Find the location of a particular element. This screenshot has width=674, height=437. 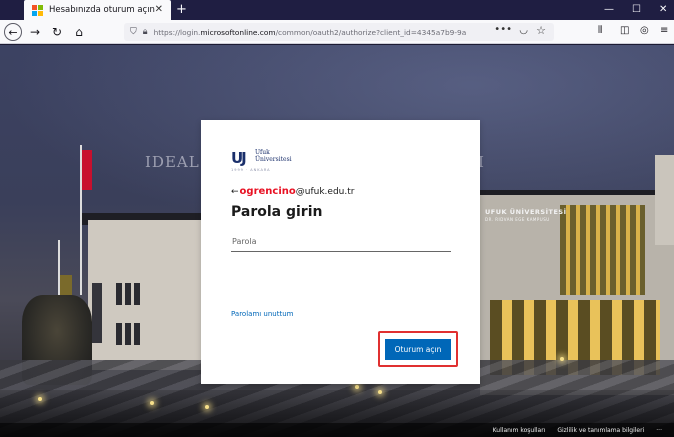

background-tower is located at coordinates (664, 200).